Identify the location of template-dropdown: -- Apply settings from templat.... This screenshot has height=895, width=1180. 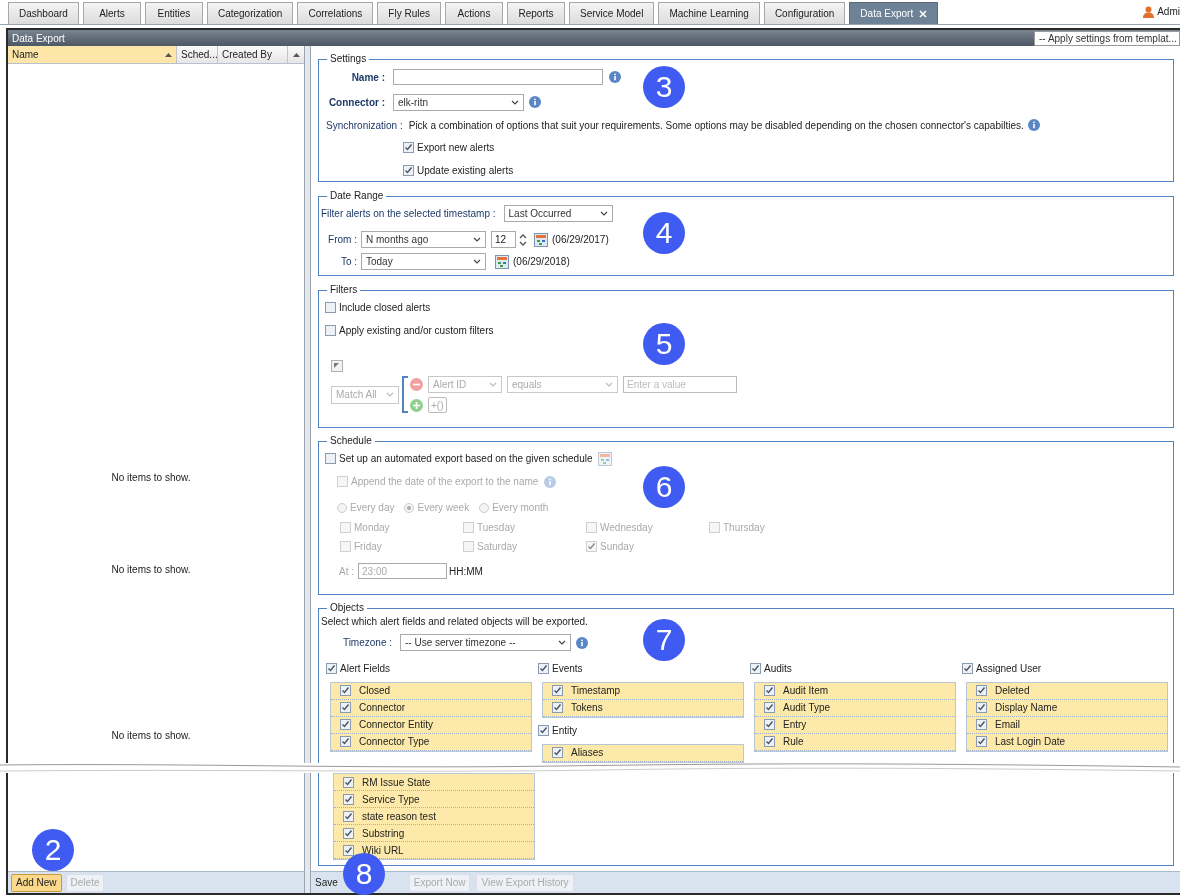
(1107, 38).